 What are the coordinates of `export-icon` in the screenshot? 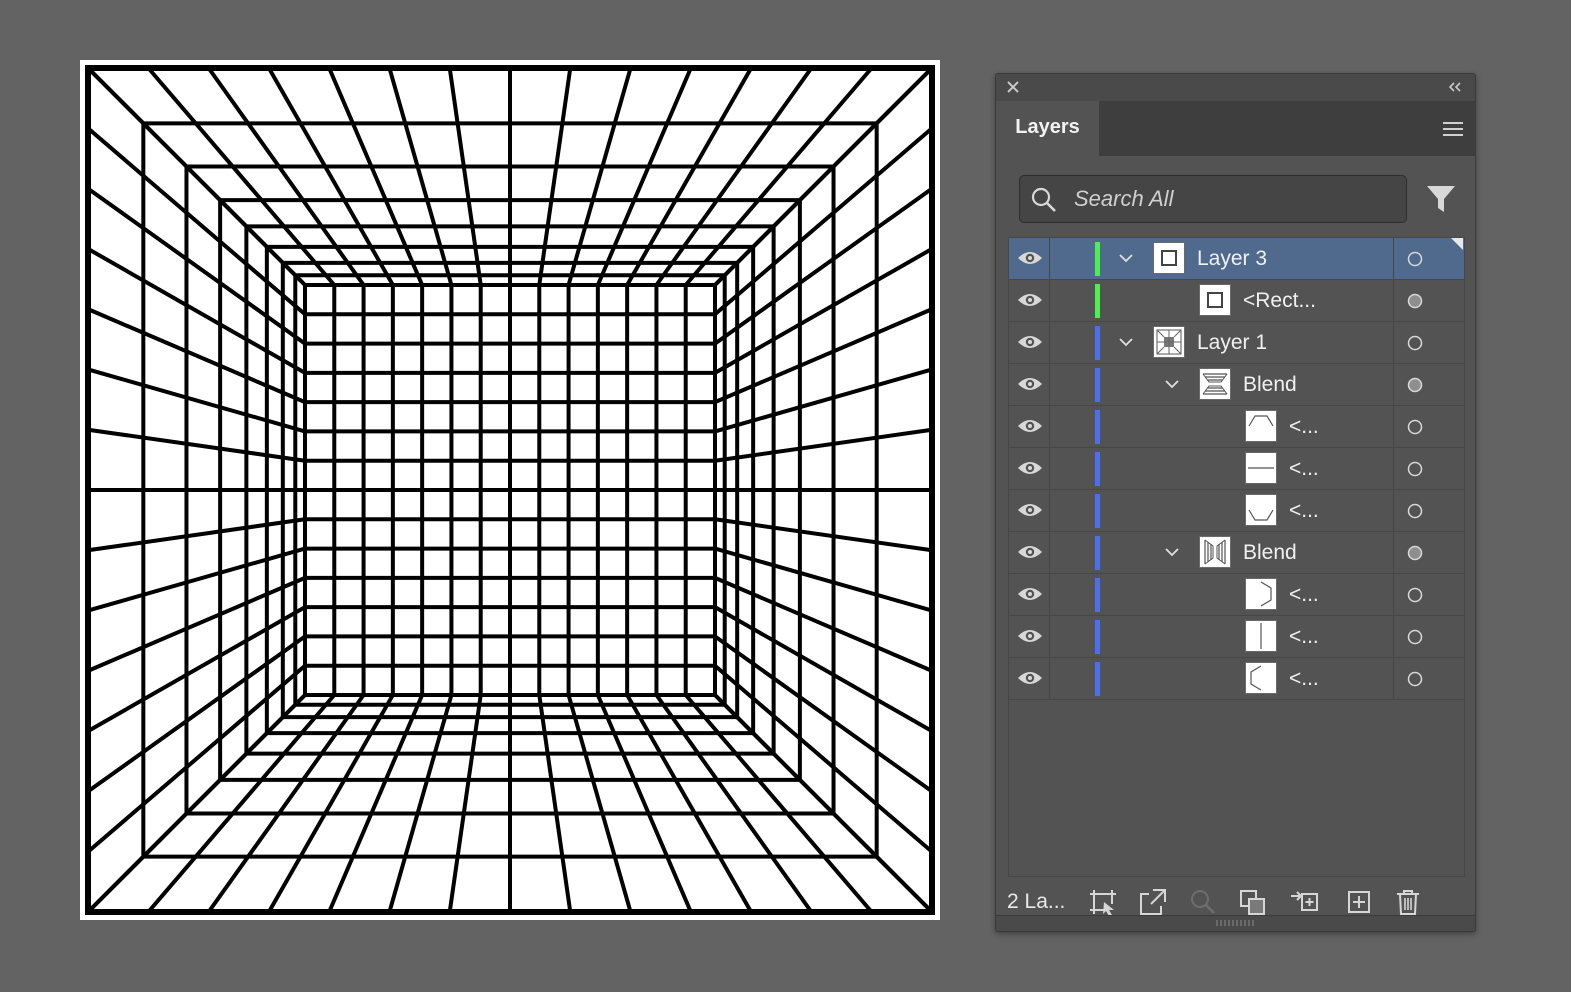 It's located at (1152, 902).